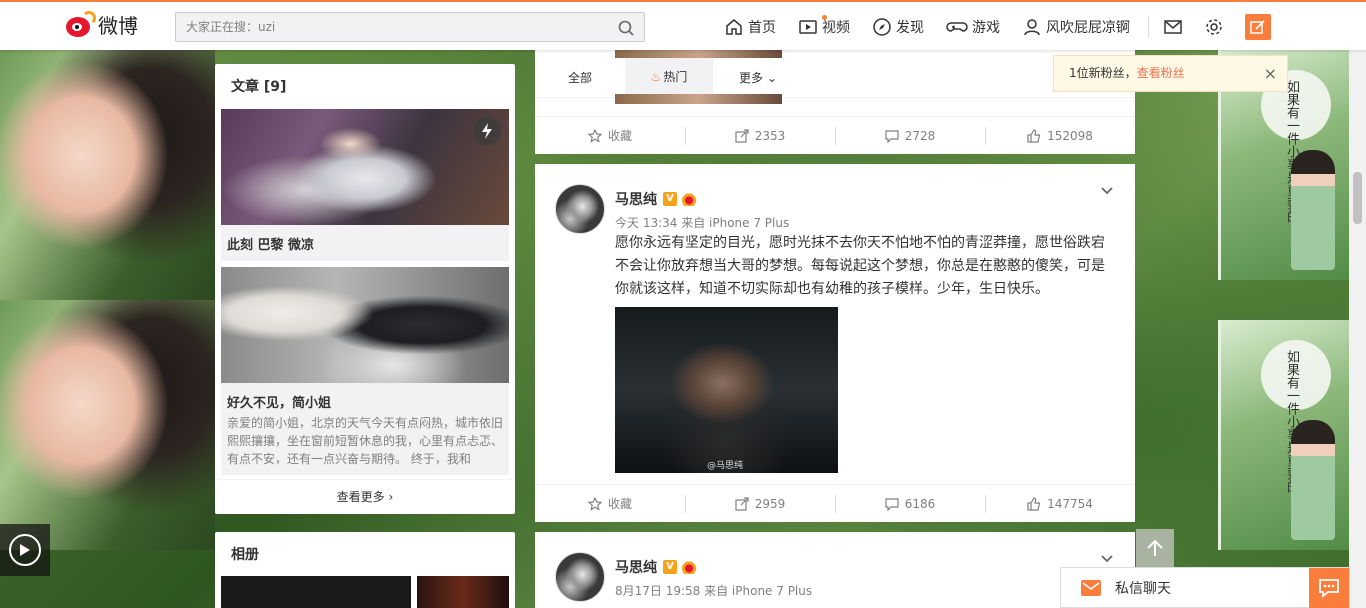  I want to click on chevron-down-icon: ⌄, so click(772, 78).